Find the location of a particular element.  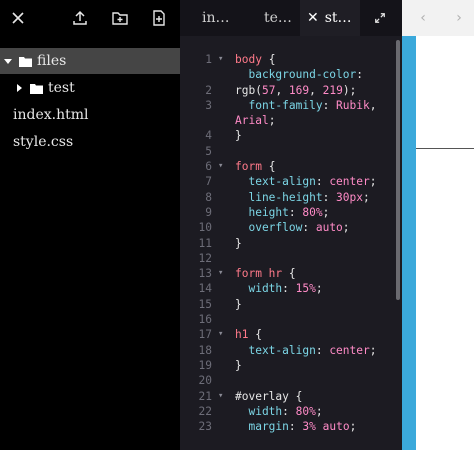

new-file-icon is located at coordinates (159, 18).